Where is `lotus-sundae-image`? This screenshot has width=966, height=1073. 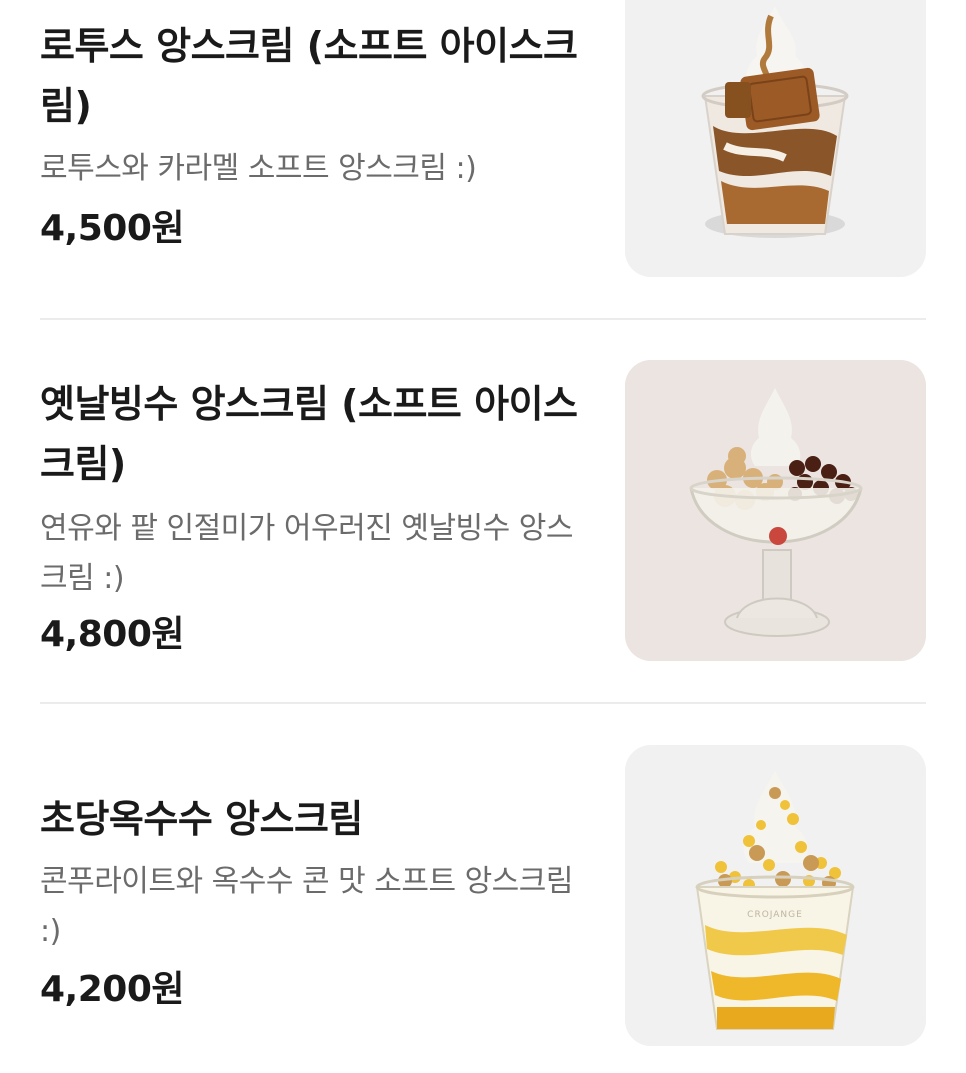 lotus-sundae-image is located at coordinates (775, 138).